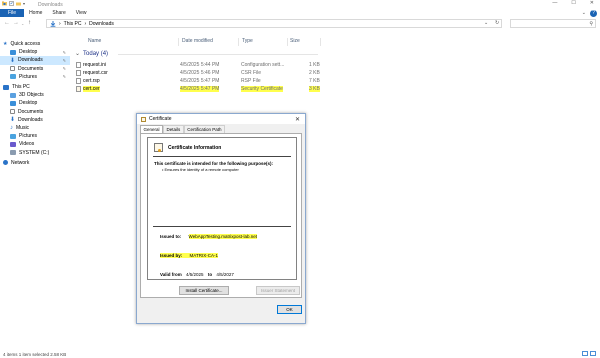  I want to click on folder-icon, so click(4, 3).